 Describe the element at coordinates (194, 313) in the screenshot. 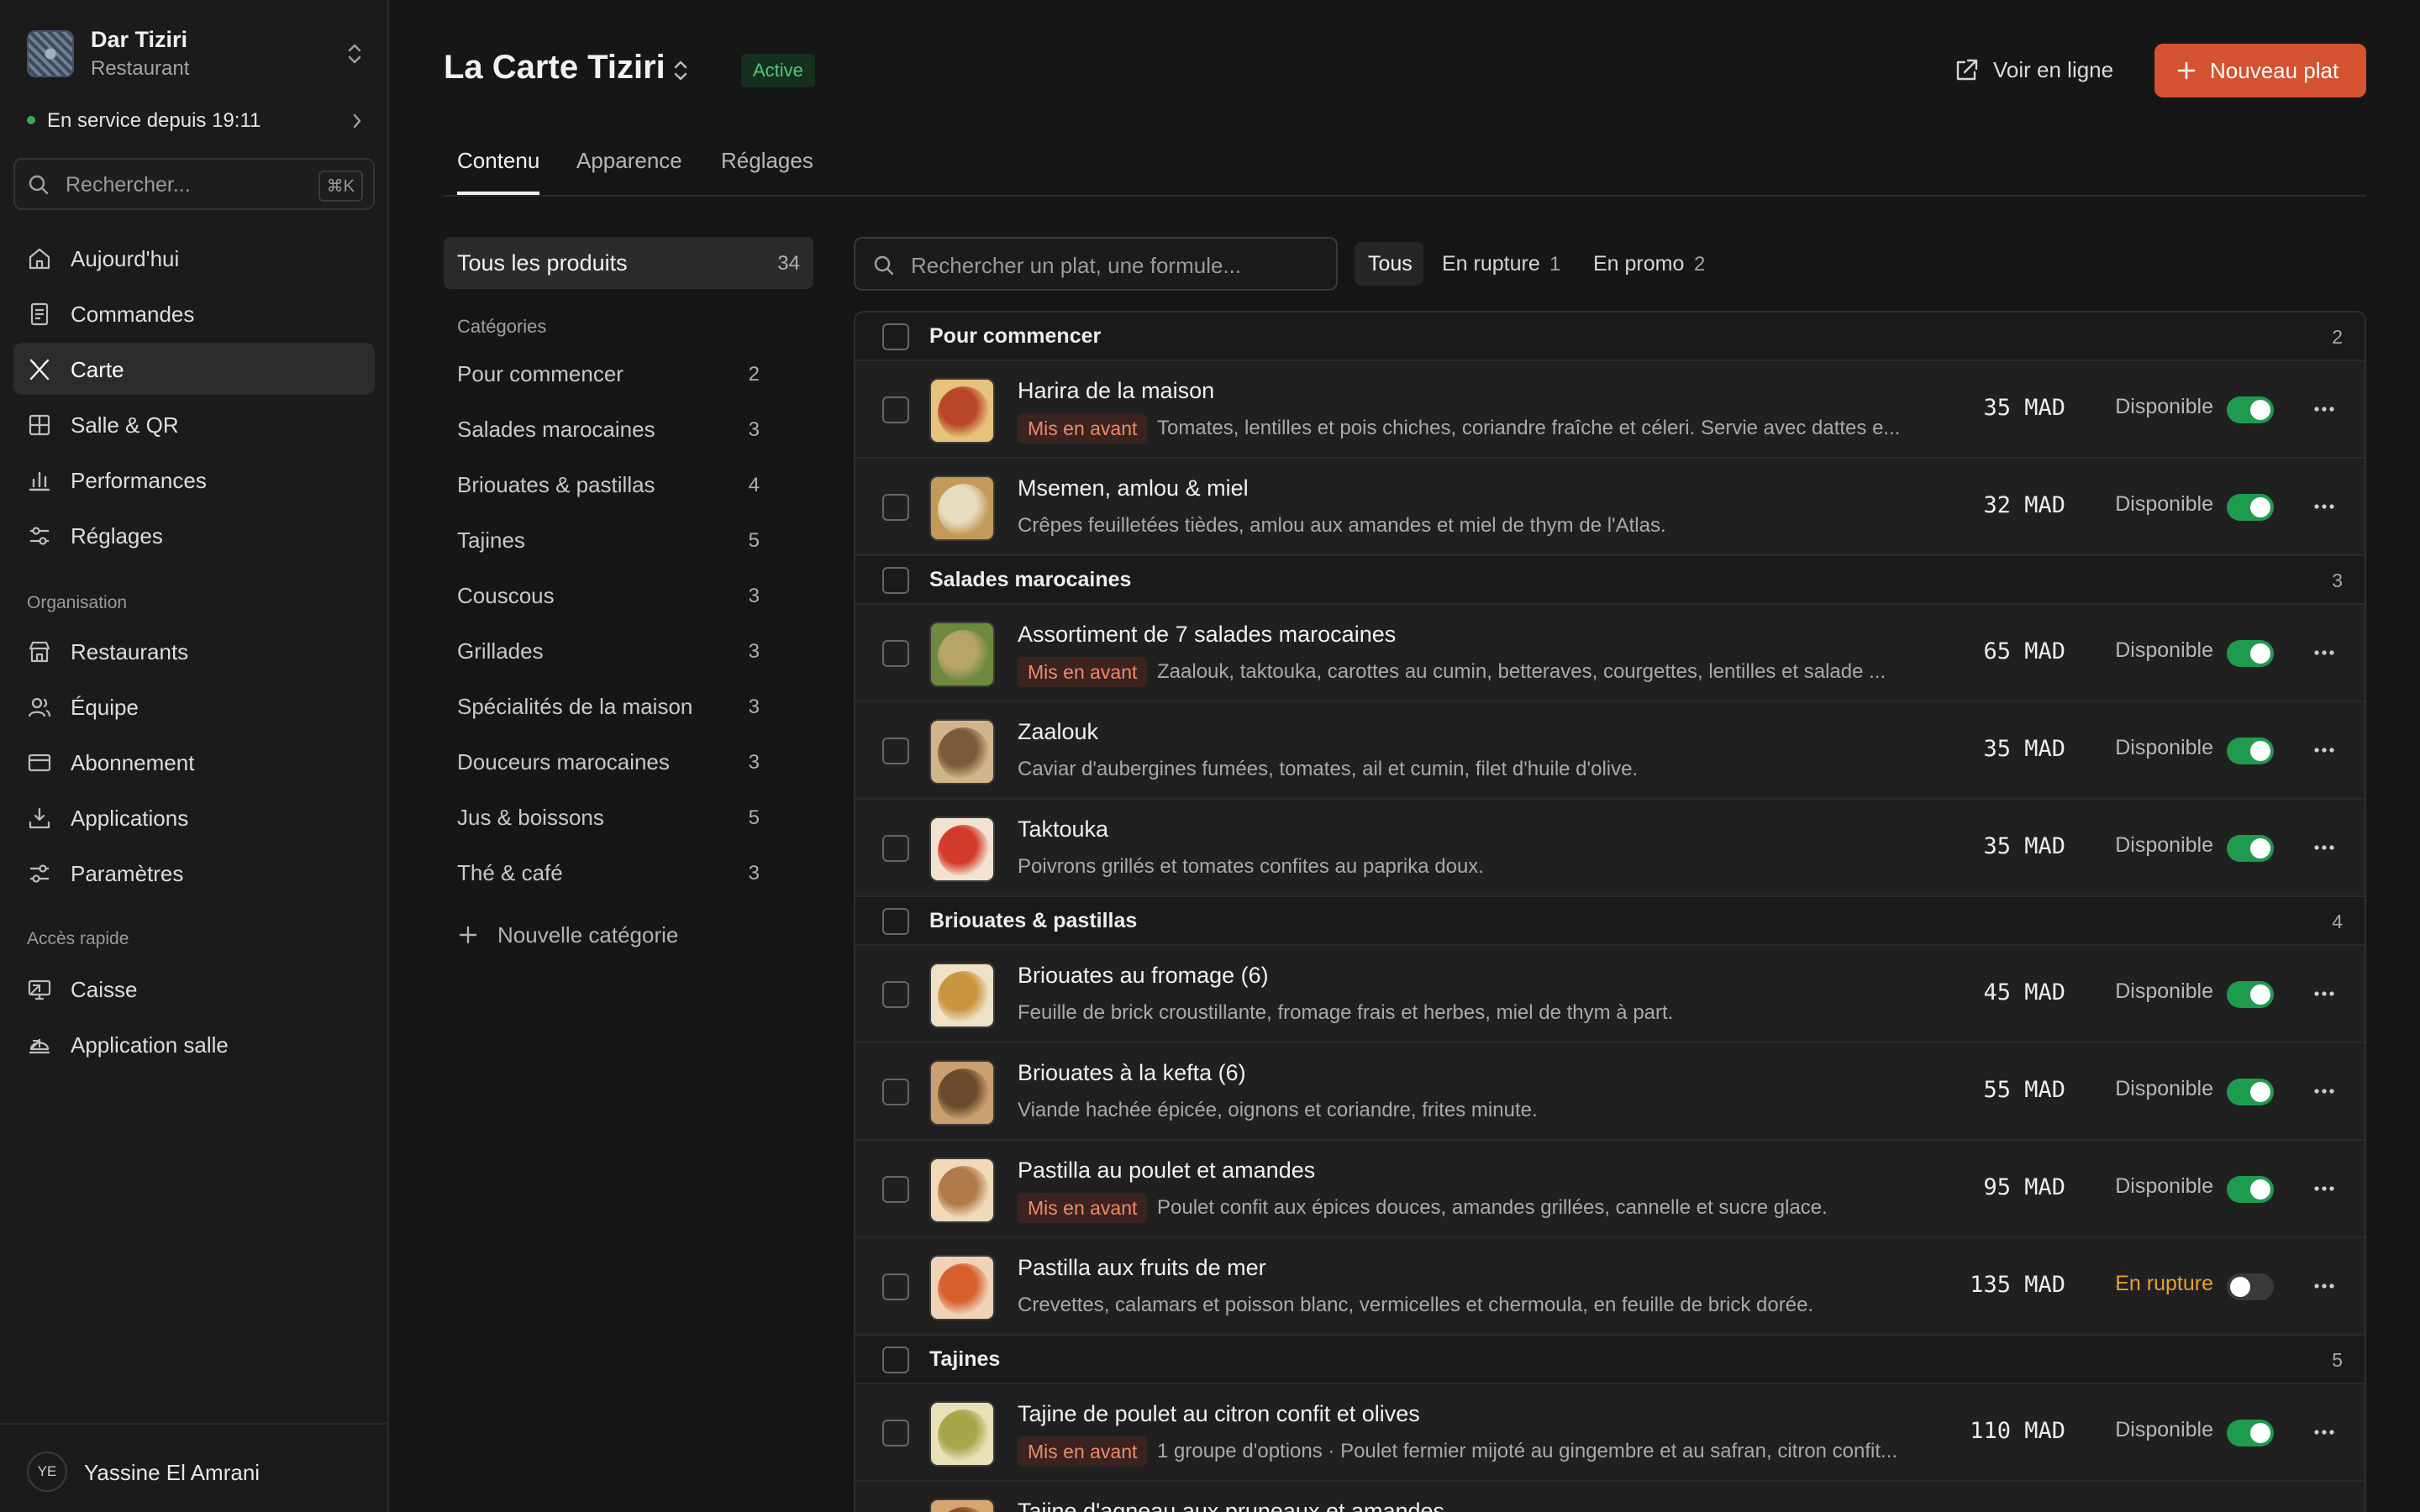

I see `nav-item-orders: Commandes` at that location.